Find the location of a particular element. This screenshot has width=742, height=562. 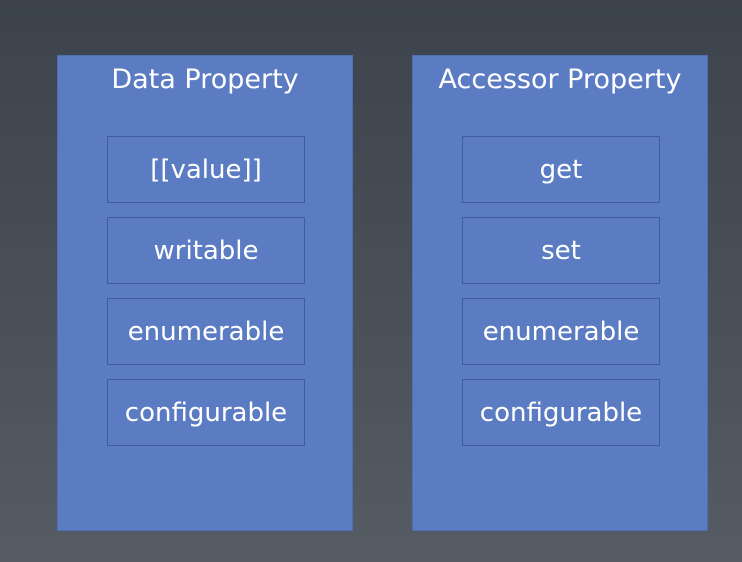

accessor-property-title: Accessor Property is located at coordinates (560, 79).